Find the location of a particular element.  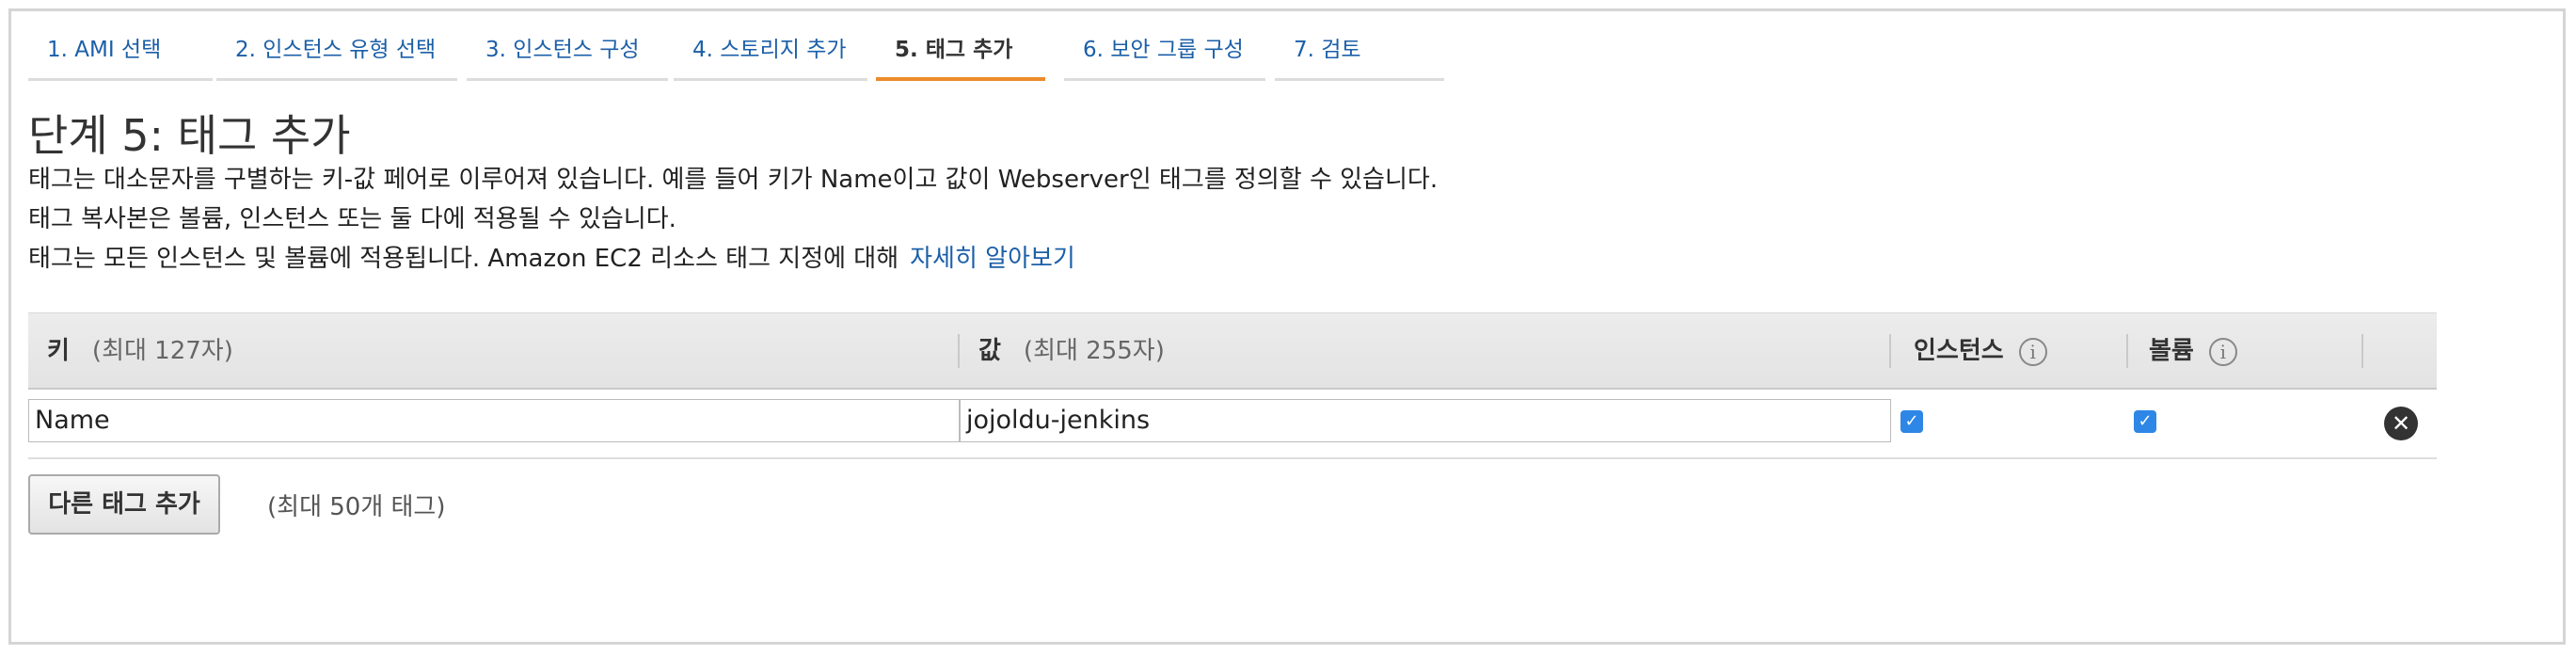

column-key-label: 키 is located at coordinates (58, 351).